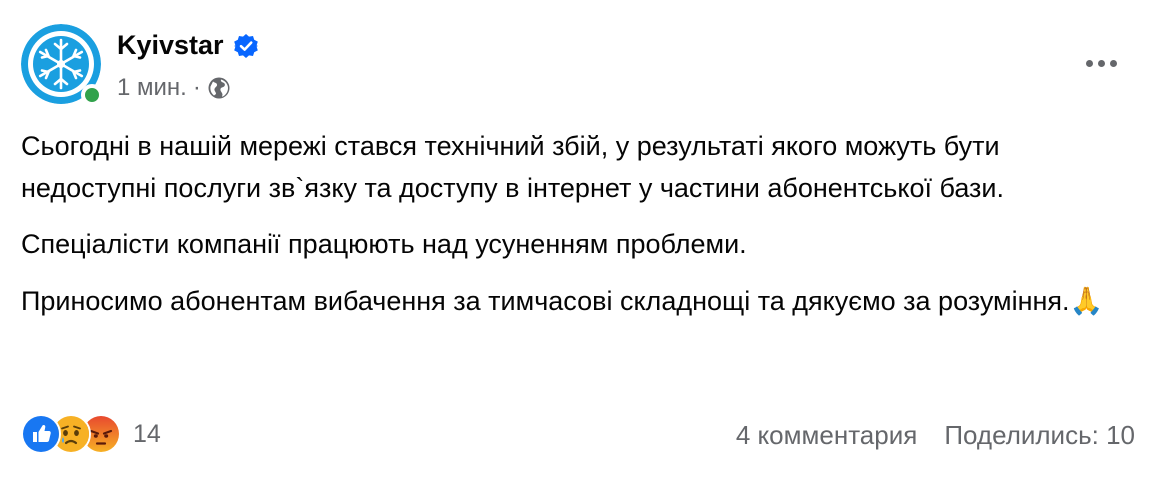 The image size is (1158, 480). What do you see at coordinates (152, 88) in the screenshot?
I see `post-time: 1 мин.` at bounding box center [152, 88].